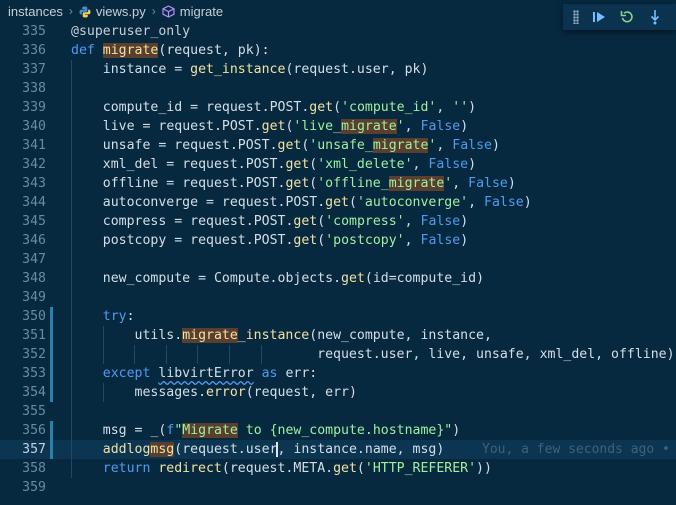  I want to click on line-number: 342, so click(23, 164).